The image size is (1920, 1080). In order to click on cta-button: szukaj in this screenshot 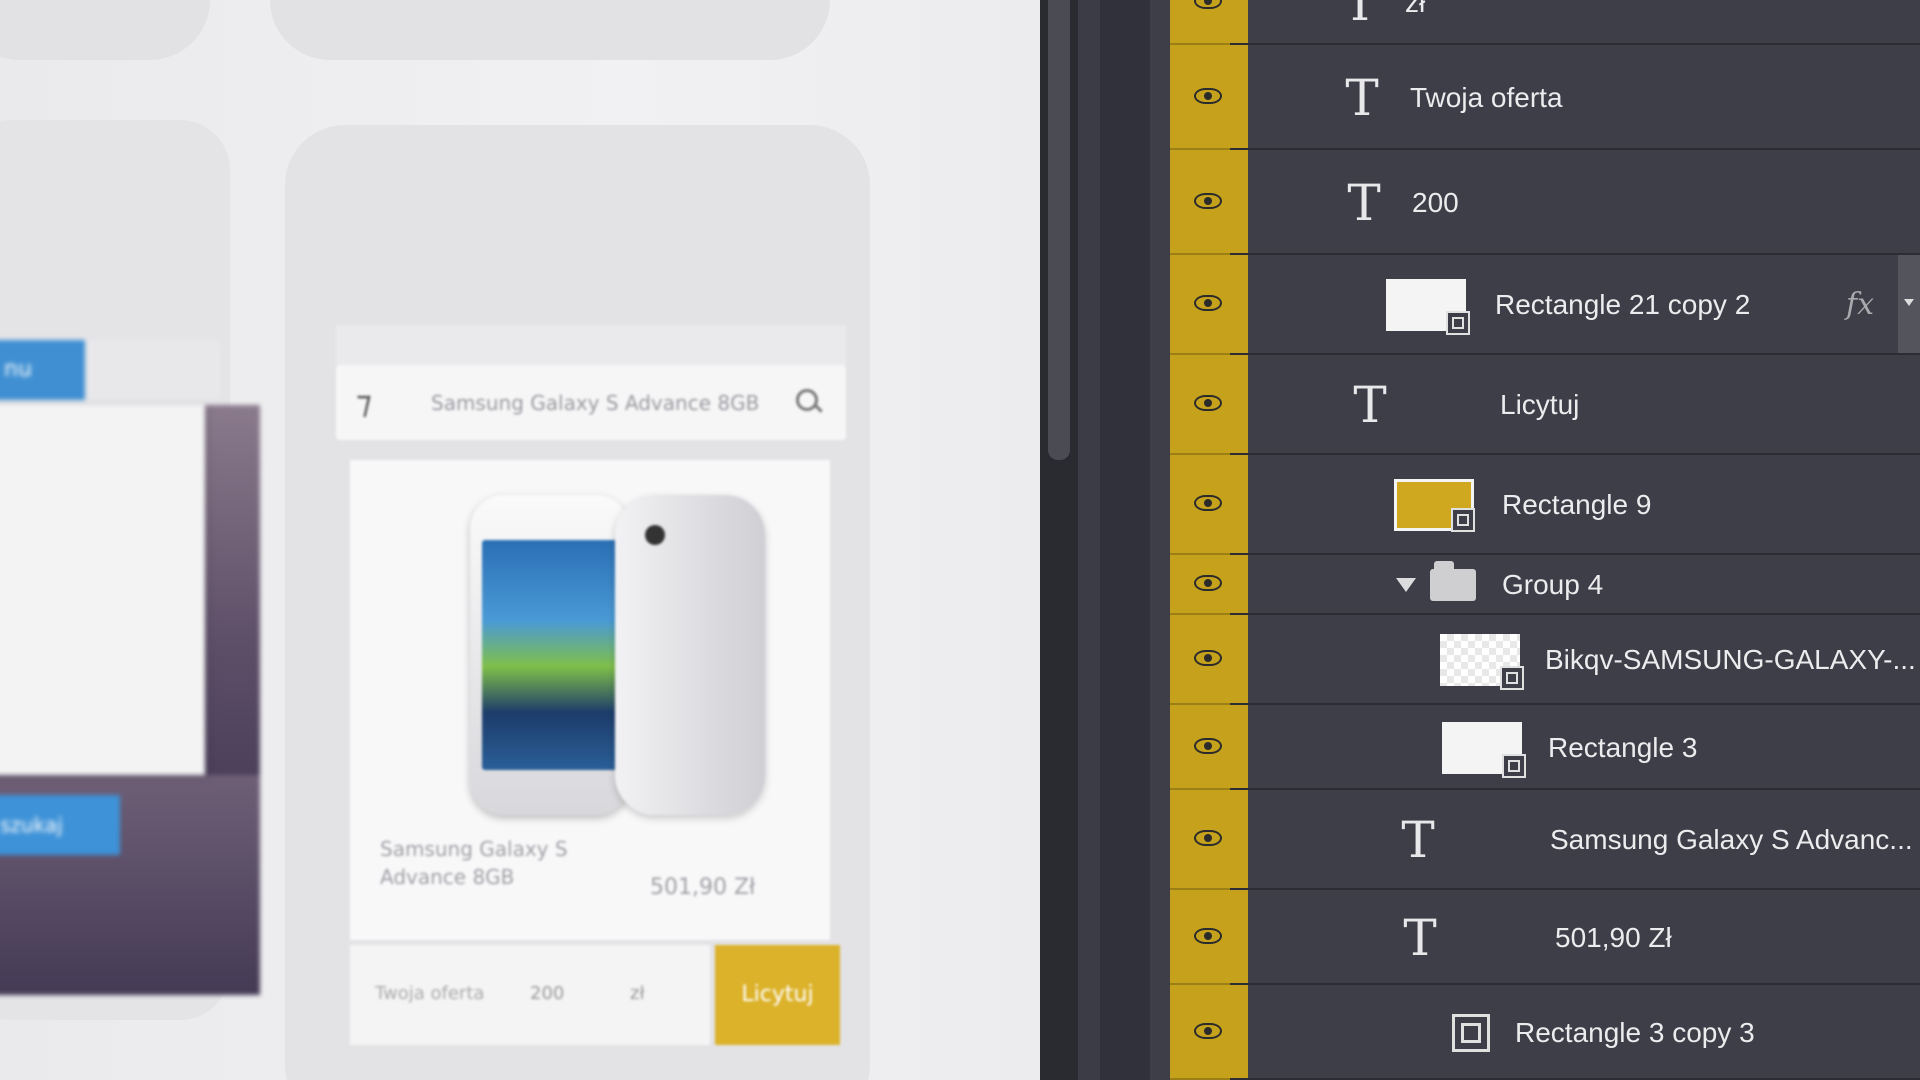, I will do `click(60, 825)`.